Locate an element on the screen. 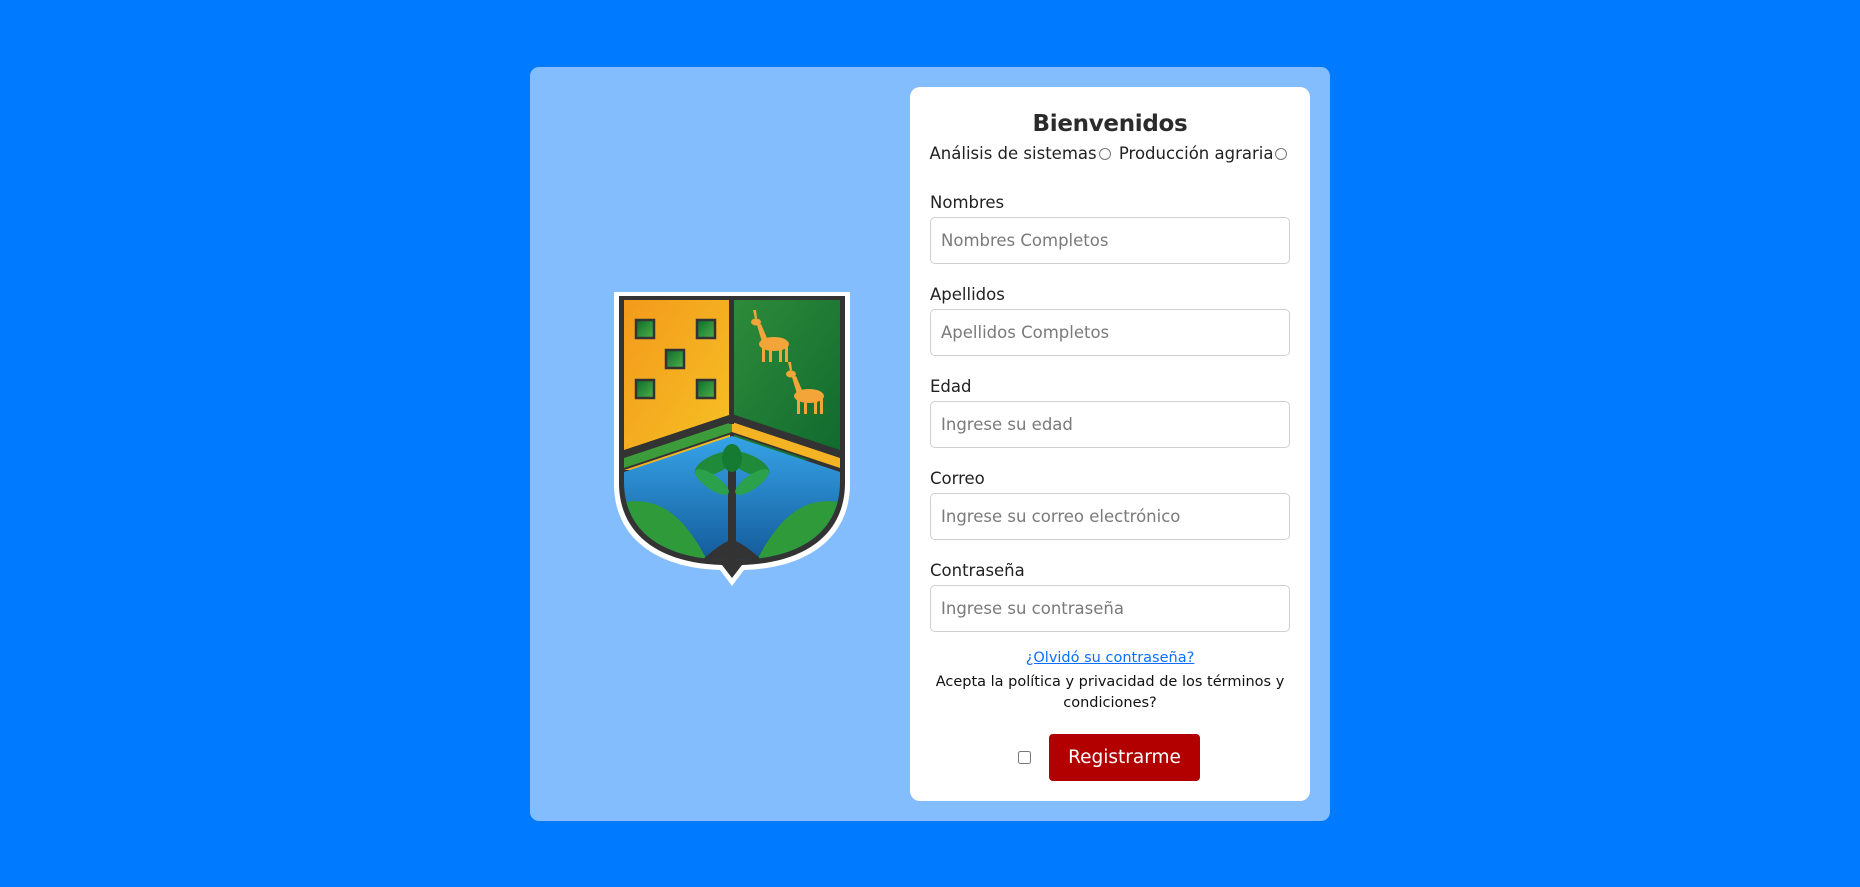 This screenshot has width=1860, height=887. radio-produccion-agraria is located at coordinates (1281, 153).